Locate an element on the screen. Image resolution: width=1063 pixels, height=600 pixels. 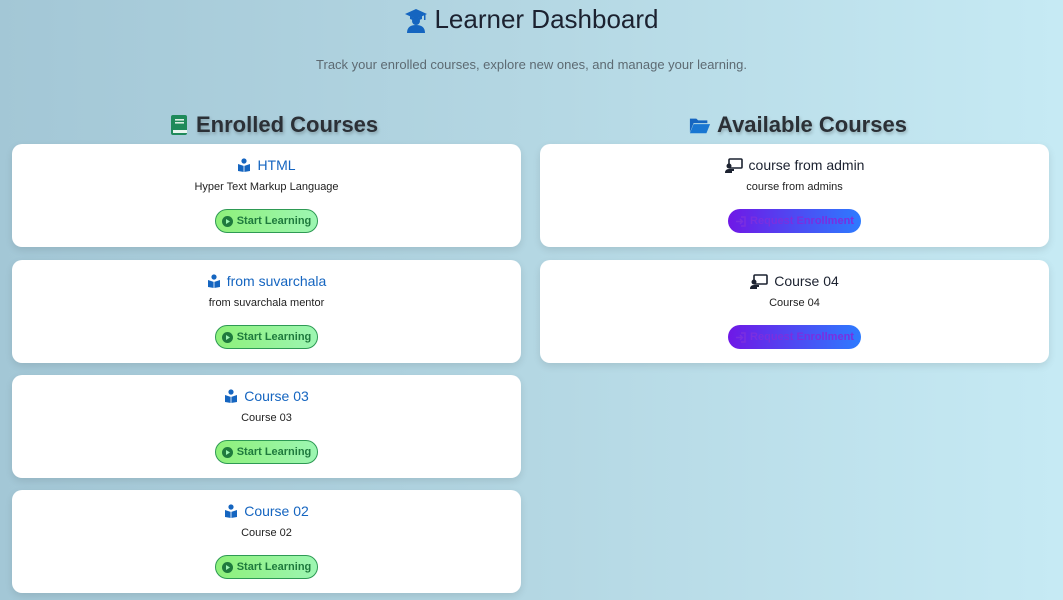
course-title: Course 03 is located at coordinates (266, 396).